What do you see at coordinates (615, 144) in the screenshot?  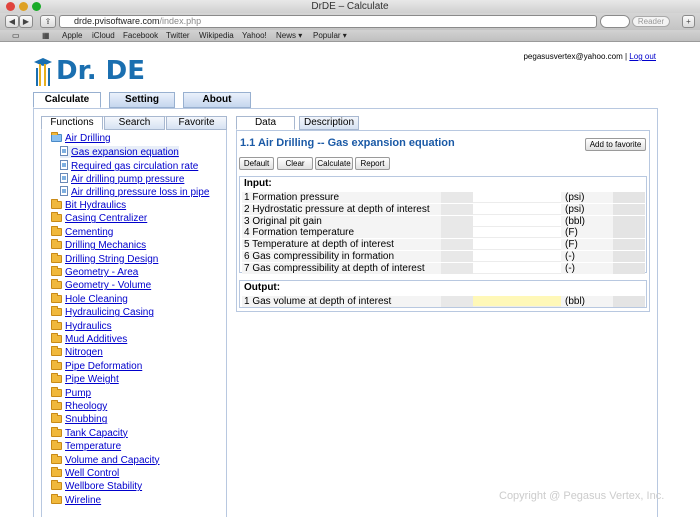 I see `add-to-favorite-button: Add to favorite` at bounding box center [615, 144].